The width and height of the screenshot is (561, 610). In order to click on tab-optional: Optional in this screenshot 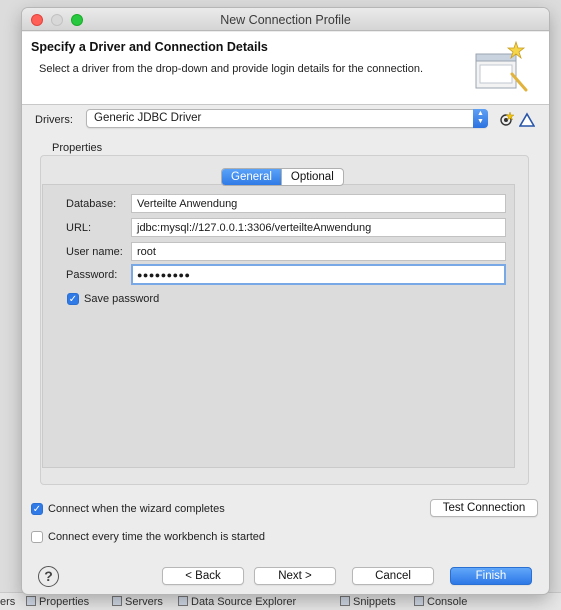, I will do `click(311, 177)`.